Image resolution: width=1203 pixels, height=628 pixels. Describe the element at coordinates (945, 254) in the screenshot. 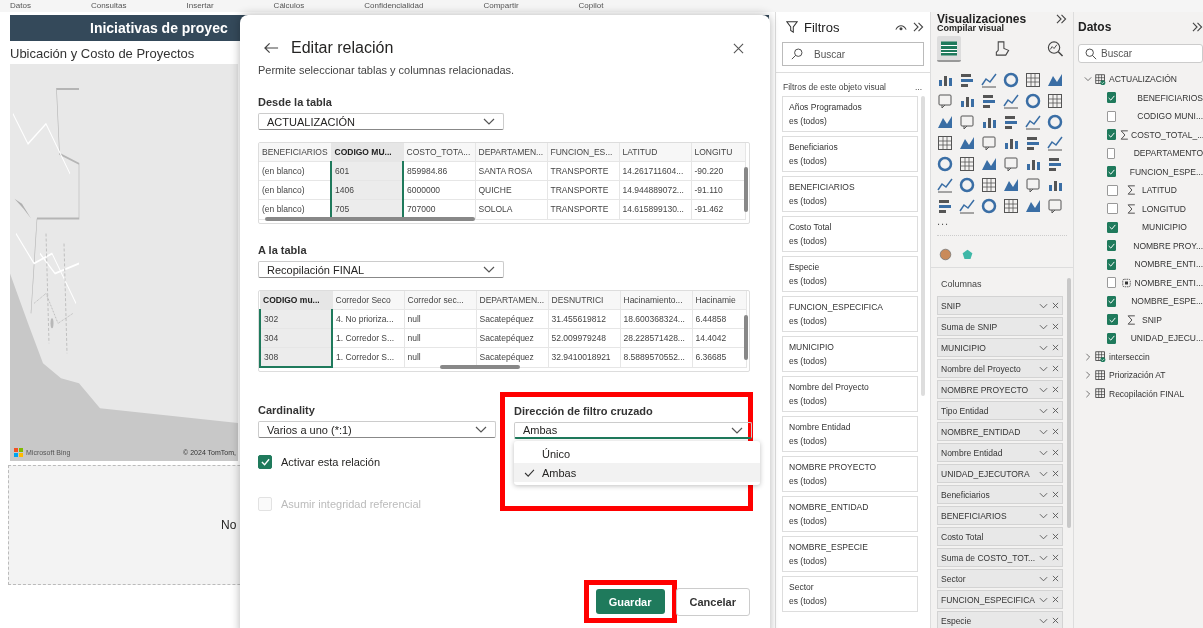

I see `custom-visual-icon` at that location.